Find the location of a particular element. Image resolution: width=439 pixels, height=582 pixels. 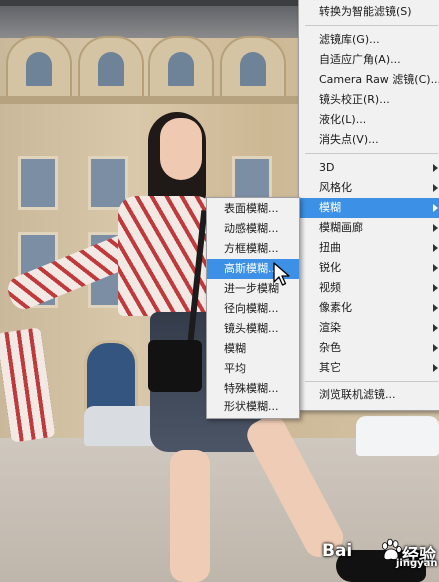

menu-item-noise: 杂色 is located at coordinates (369, 348).